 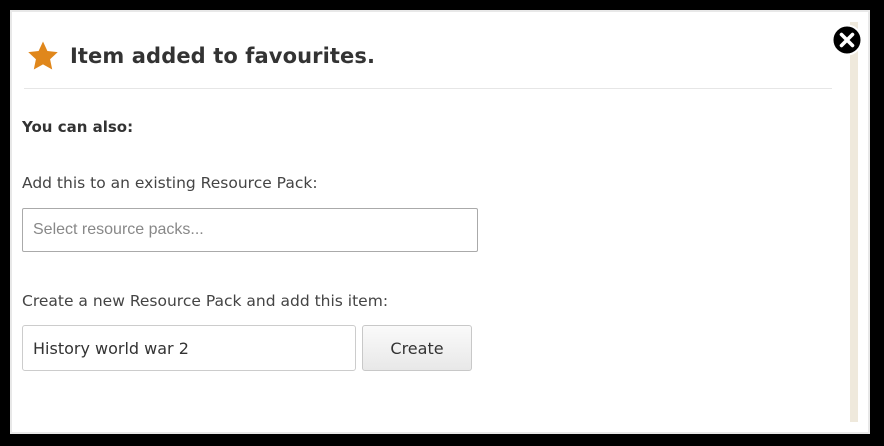 What do you see at coordinates (189, 348) in the screenshot?
I see `new-pack-name-input` at bounding box center [189, 348].